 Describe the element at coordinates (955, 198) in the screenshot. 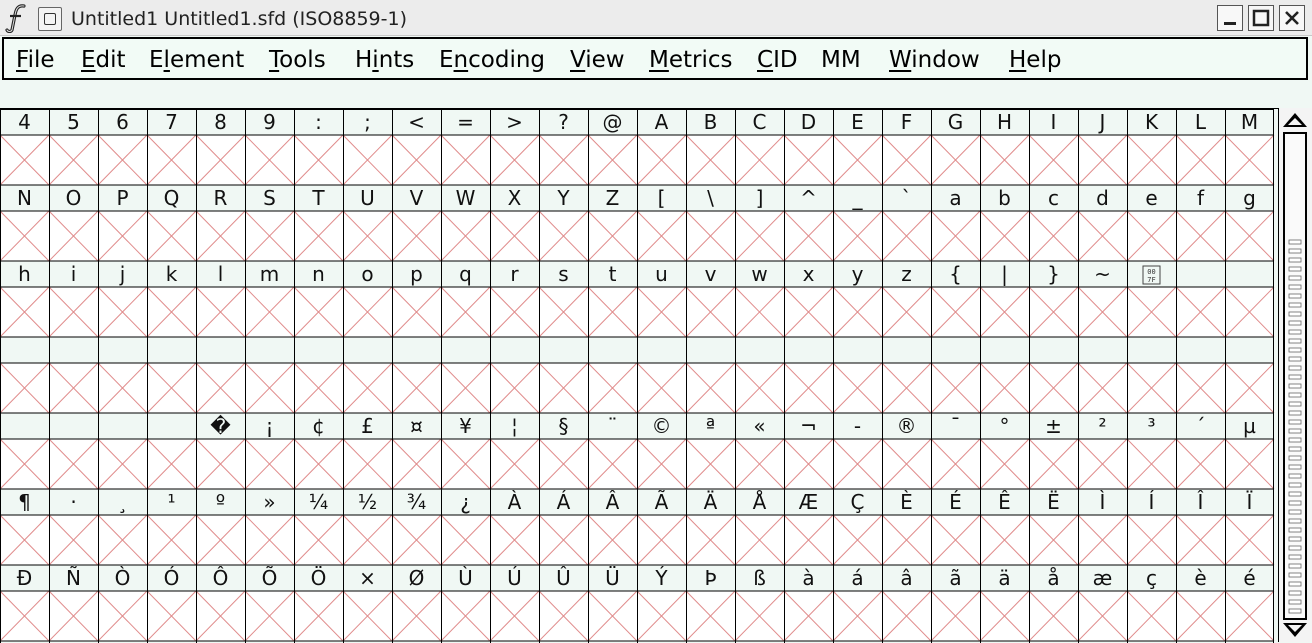

I see `glyph-label: a` at that location.